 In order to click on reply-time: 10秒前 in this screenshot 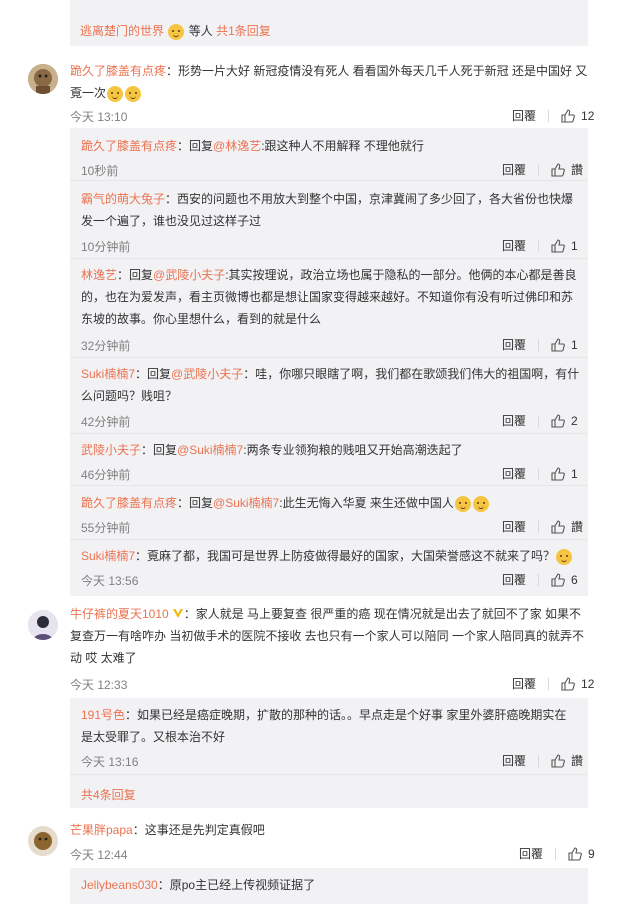, I will do `click(100, 171)`.